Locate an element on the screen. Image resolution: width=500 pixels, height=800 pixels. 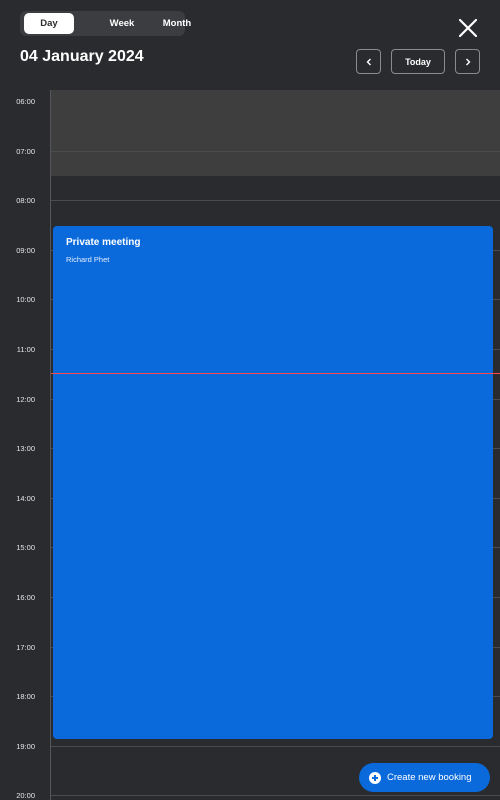
time-label: 15:00 is located at coordinates (25, 548).